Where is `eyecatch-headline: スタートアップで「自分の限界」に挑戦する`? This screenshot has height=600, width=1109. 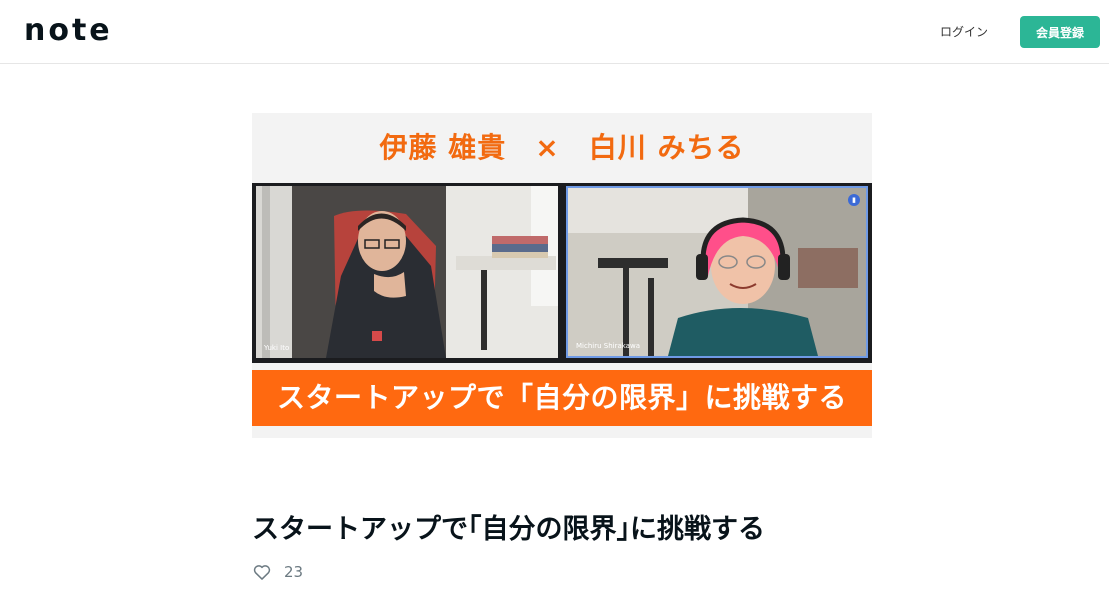 eyecatch-headline: スタートアップで「自分の限界」に挑戦する is located at coordinates (562, 398).